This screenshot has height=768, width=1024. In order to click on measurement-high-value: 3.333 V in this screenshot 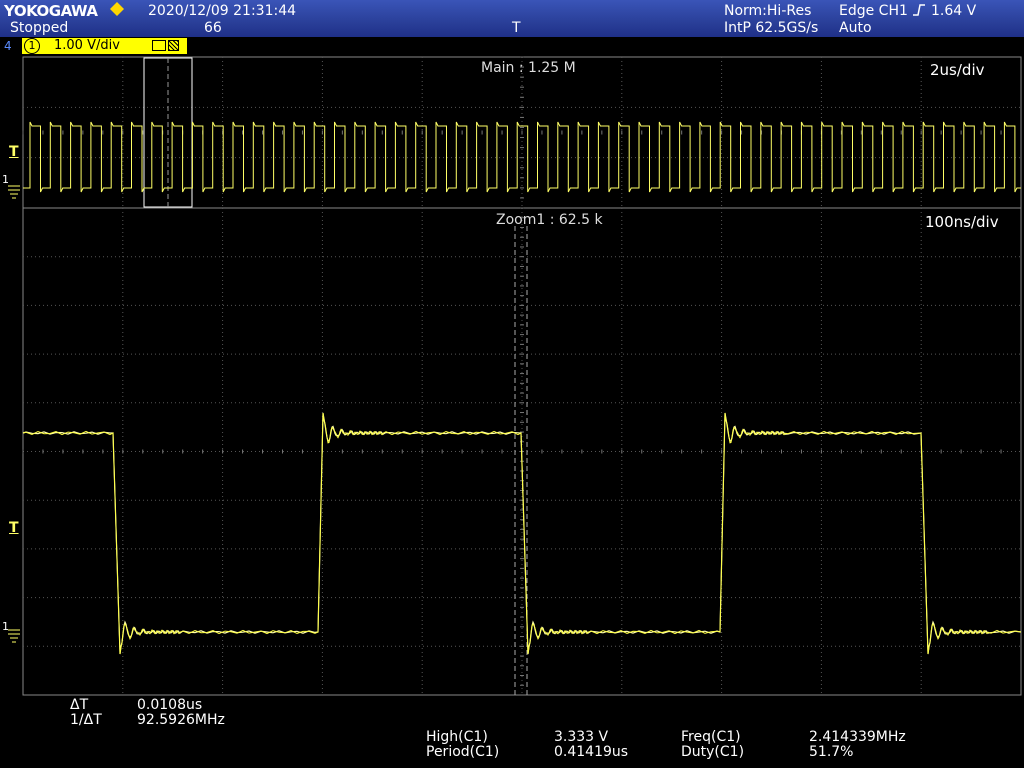, I will do `click(581, 737)`.